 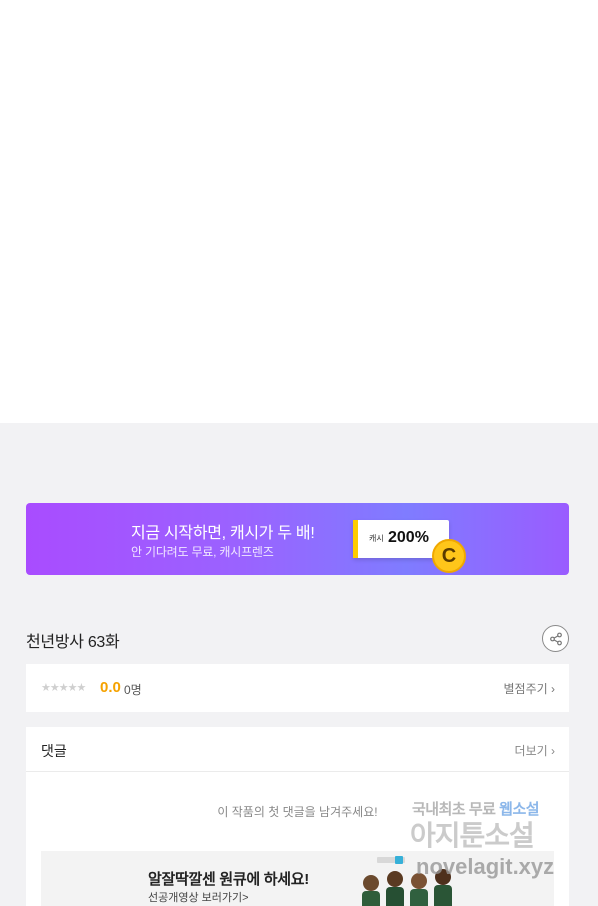 I want to click on coin-icon: C, so click(x=449, y=556).